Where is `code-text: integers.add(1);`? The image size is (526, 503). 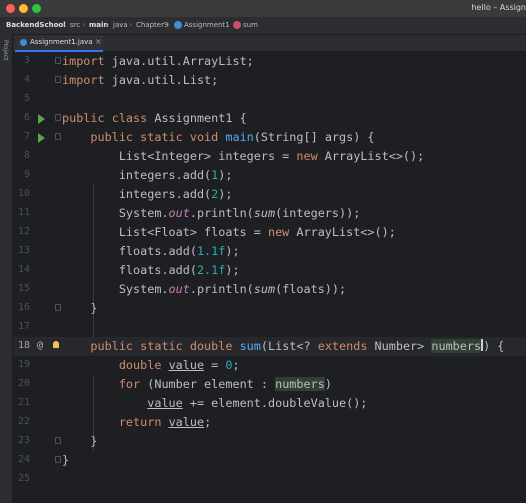 code-text: integers.add(1); is located at coordinates (147, 175).